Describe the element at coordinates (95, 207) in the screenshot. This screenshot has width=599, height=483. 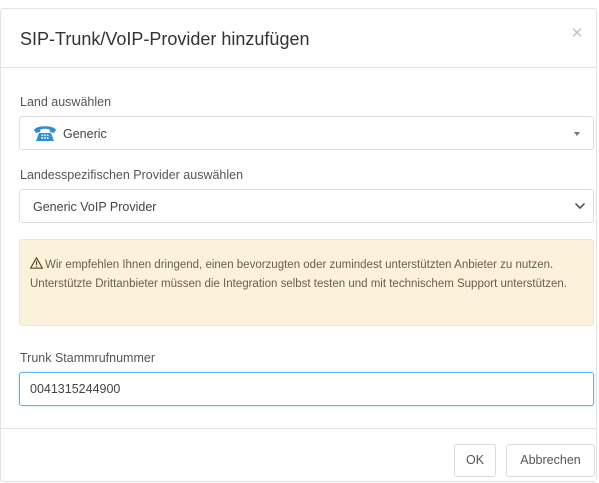
I see `provider-selected-value: Generic VoIP Provider` at that location.